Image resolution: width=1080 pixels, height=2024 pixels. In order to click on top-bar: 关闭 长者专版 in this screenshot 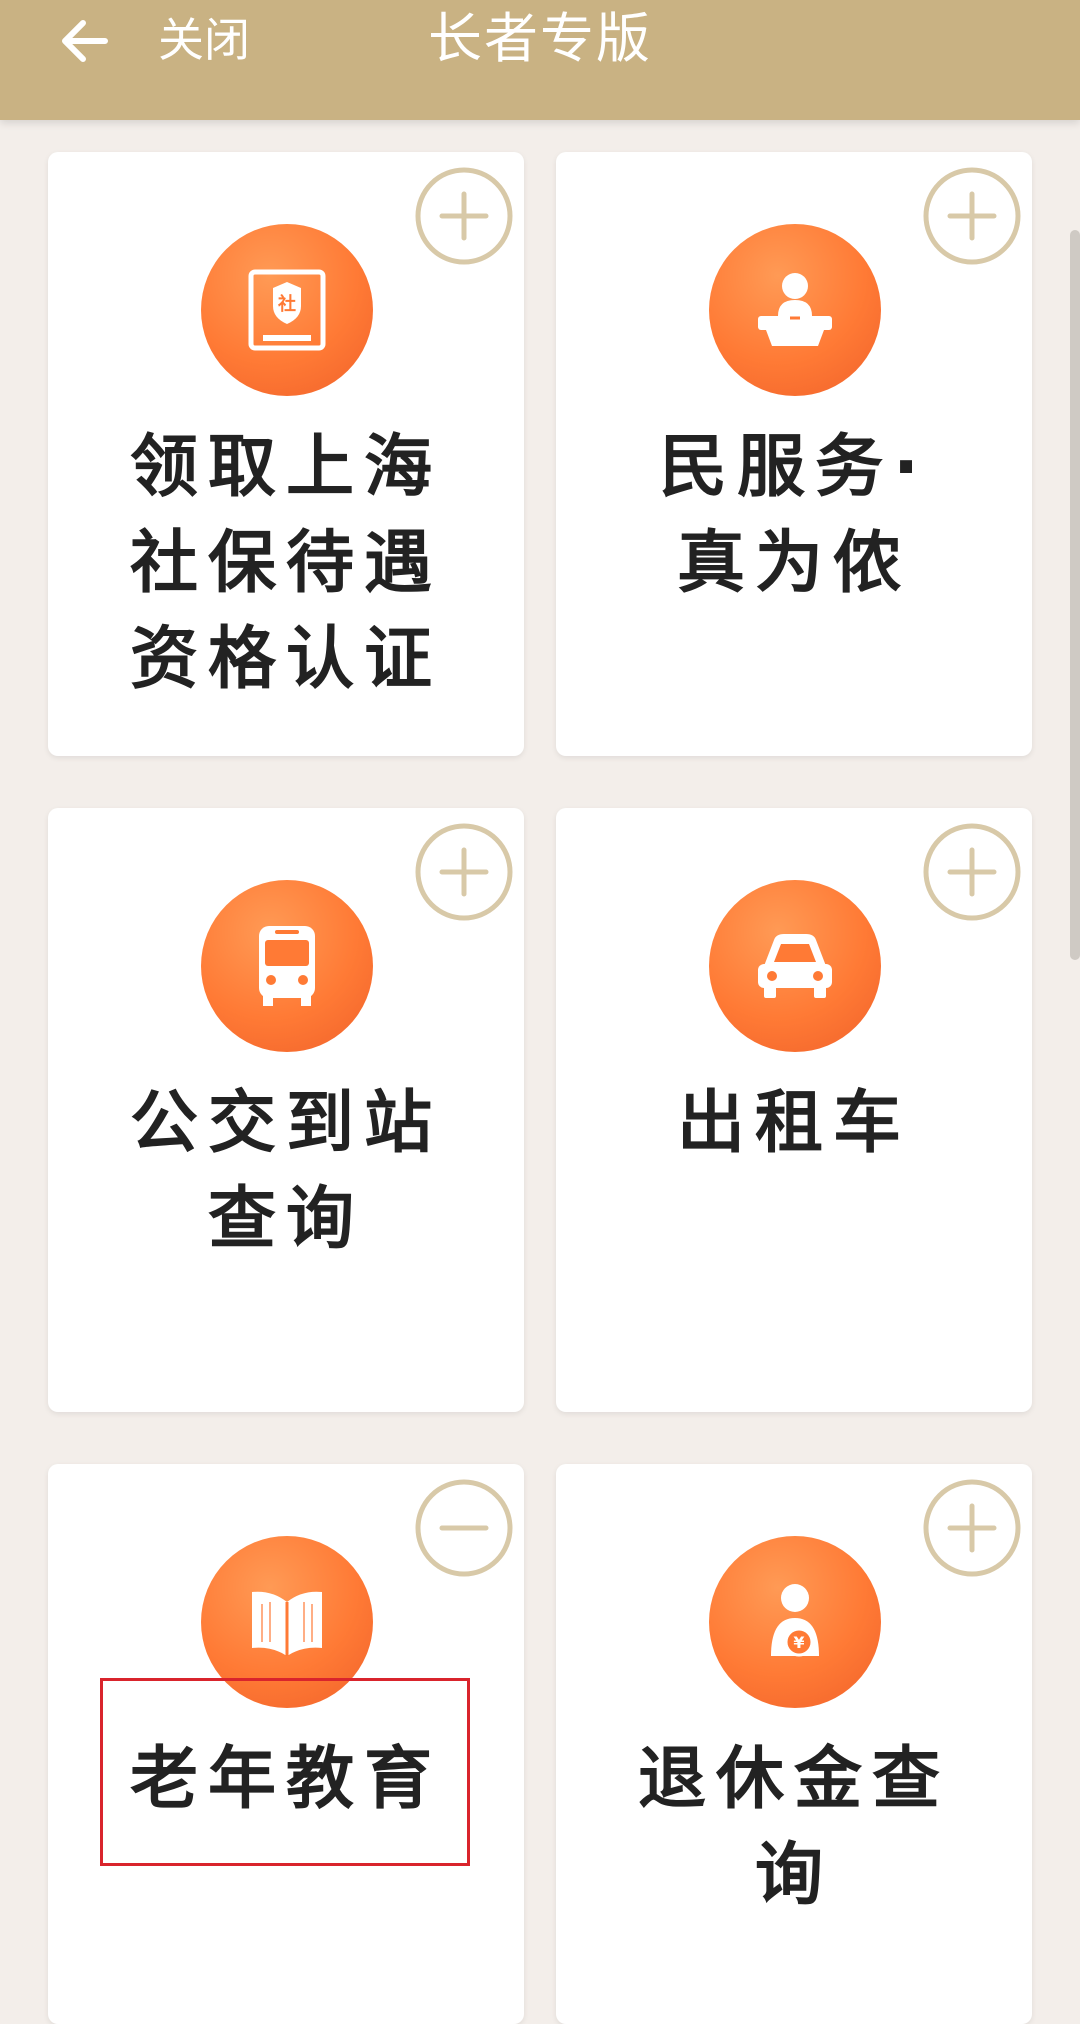, I will do `click(540, 60)`.